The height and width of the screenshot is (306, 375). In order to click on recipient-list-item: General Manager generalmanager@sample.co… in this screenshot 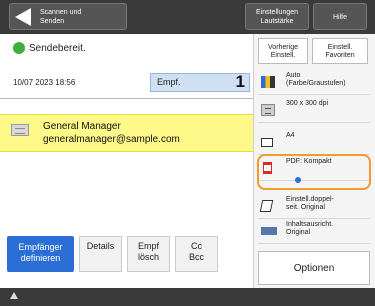, I will do `click(126, 133)`.